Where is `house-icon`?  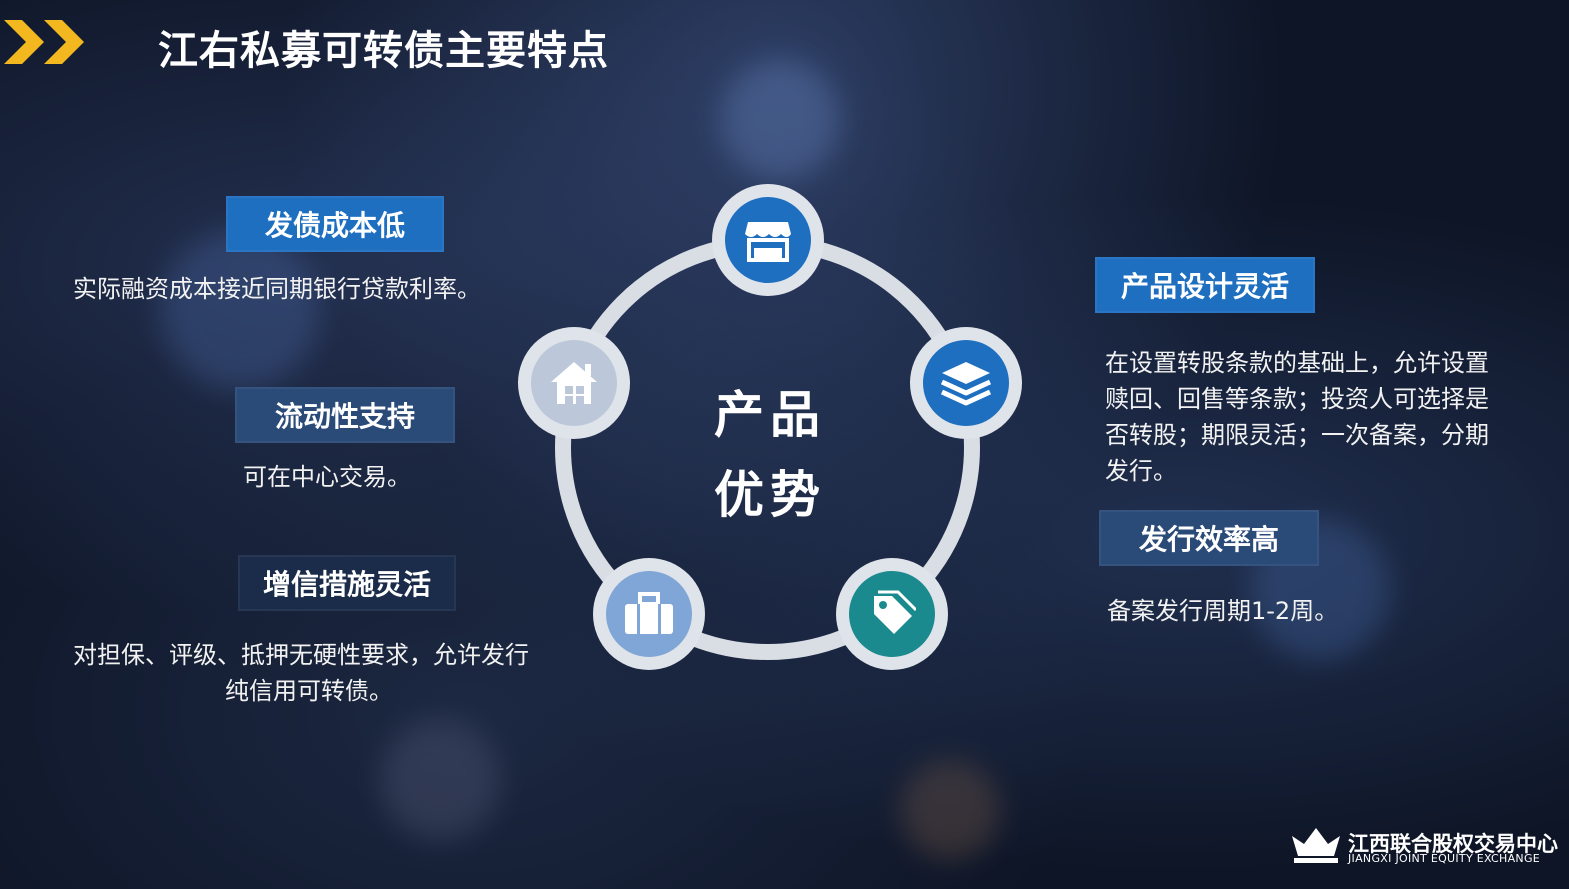
house-icon is located at coordinates (574, 383).